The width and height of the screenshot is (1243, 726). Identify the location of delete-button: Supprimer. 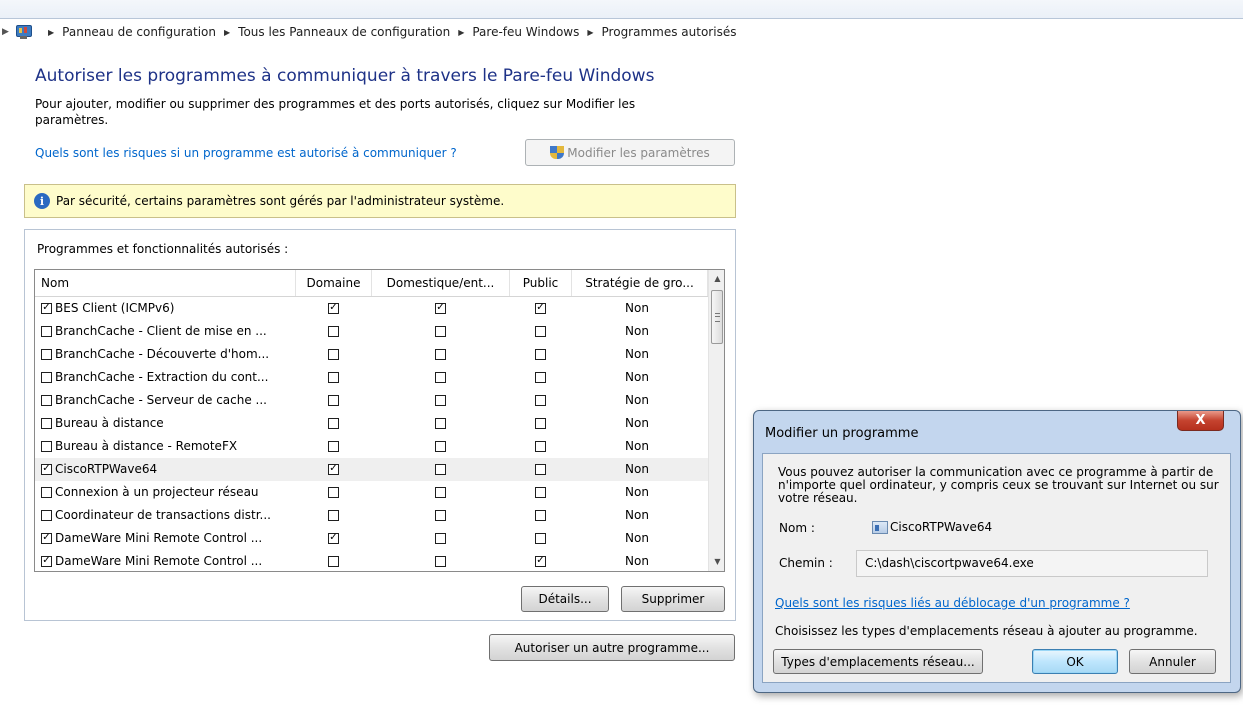
(673, 599).